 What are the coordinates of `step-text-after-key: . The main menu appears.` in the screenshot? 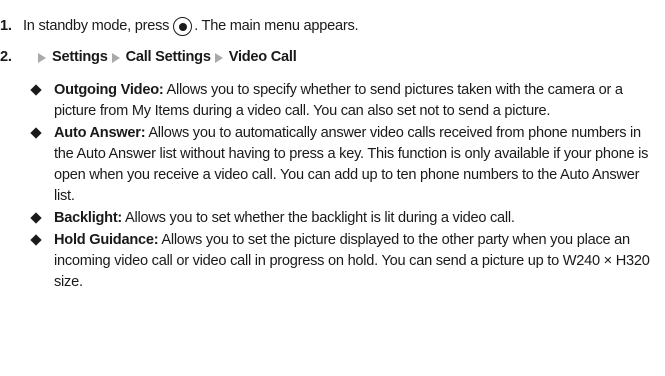 It's located at (276, 26).